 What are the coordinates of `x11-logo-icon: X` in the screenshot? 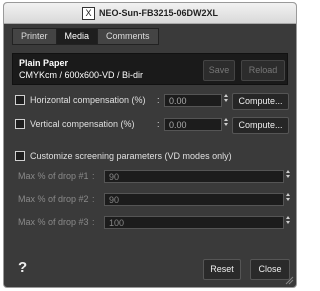 It's located at (88, 13).